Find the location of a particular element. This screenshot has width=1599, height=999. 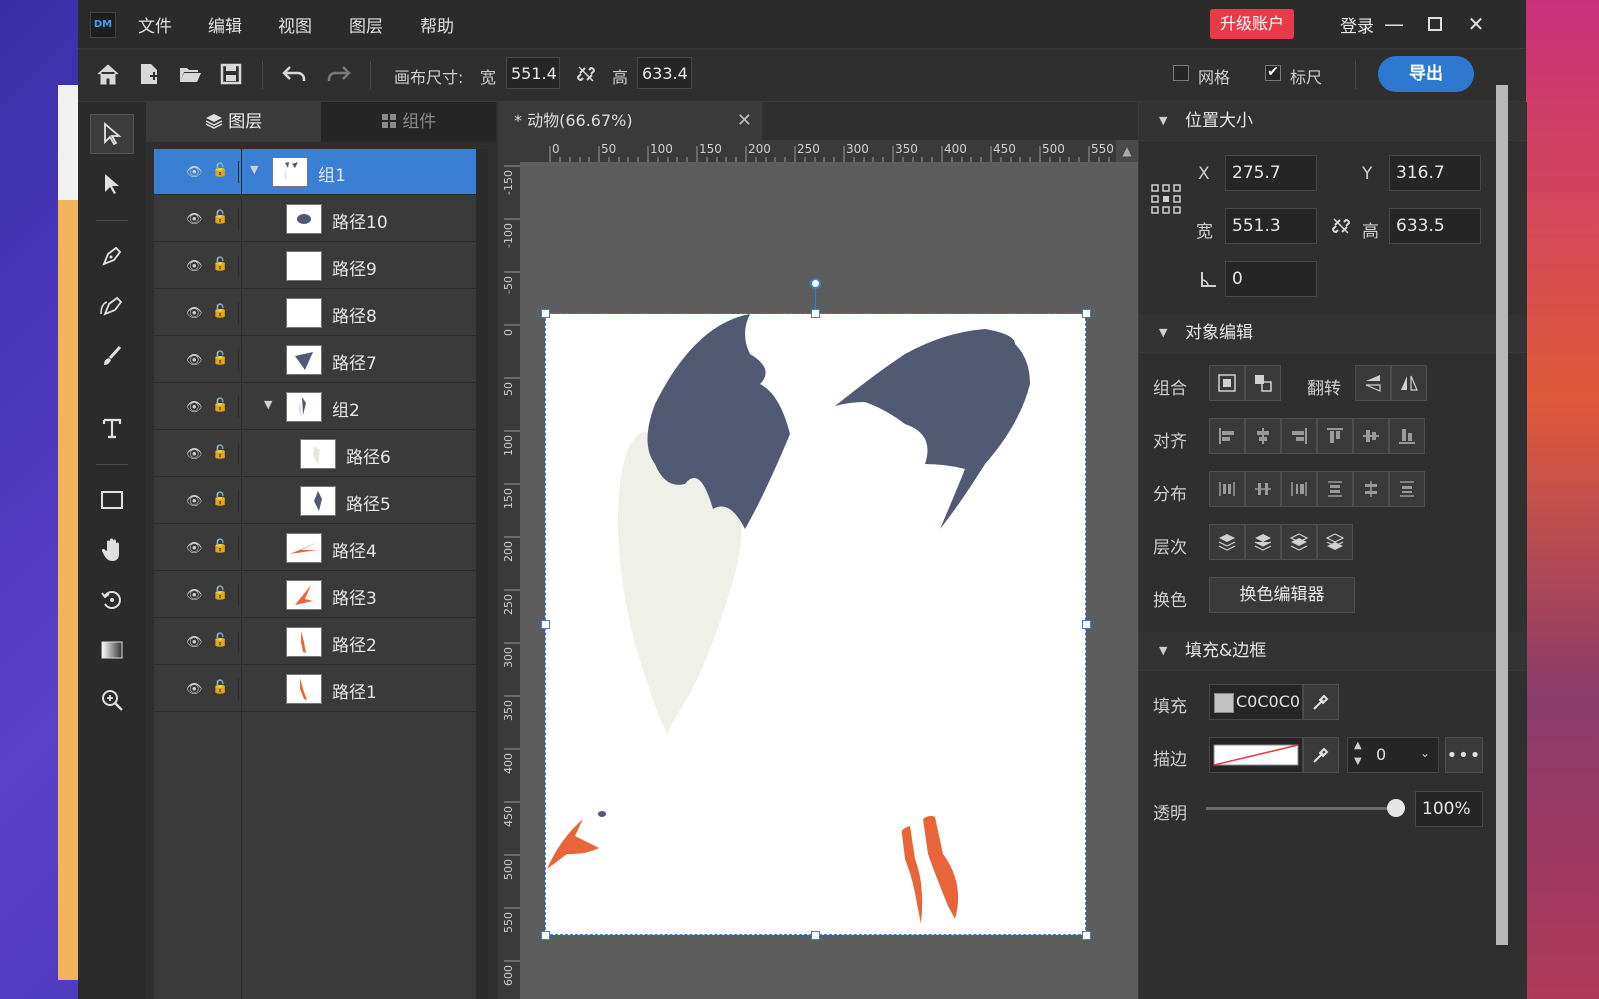

maximize-icon is located at coordinates (1435, 24).